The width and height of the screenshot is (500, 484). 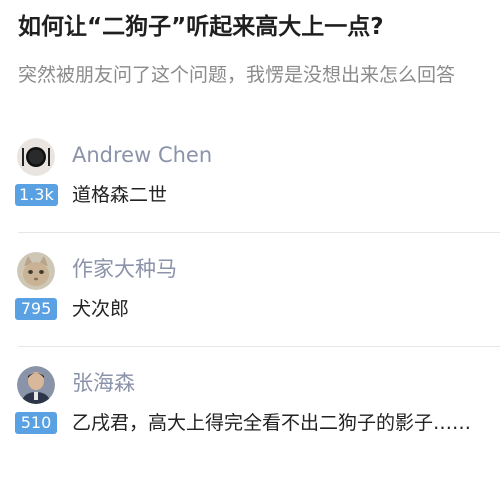 What do you see at coordinates (103, 383) in the screenshot?
I see `answer-author: 张海森` at bounding box center [103, 383].